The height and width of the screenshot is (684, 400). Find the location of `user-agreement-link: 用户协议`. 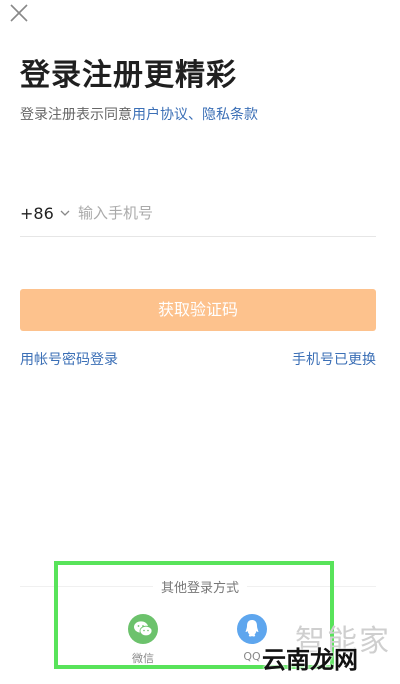

user-agreement-link: 用户协议 is located at coordinates (160, 115).